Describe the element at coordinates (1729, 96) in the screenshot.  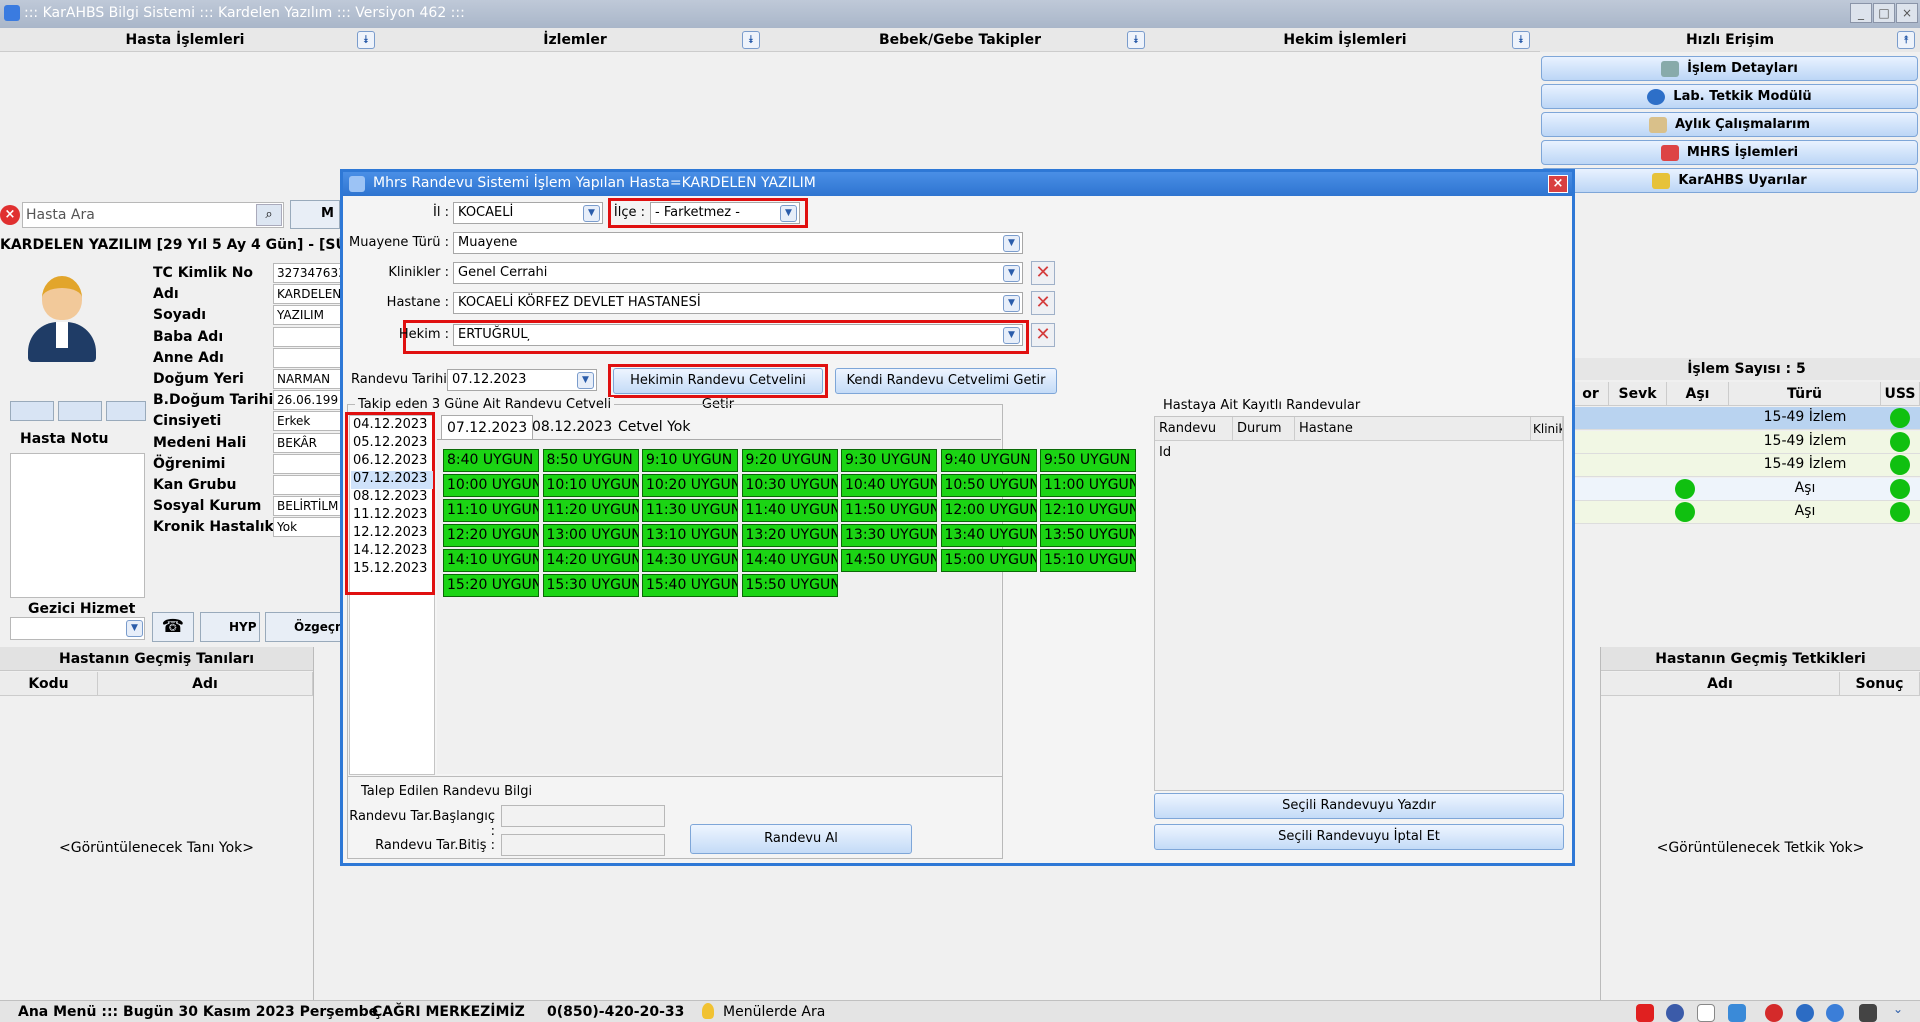
I see `qa-lab-tetkik: Lab. Tetkik Modülü` at that location.